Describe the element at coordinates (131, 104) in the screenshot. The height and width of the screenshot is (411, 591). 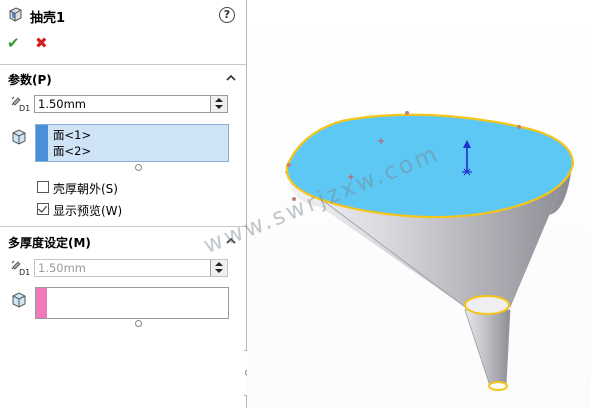
I see `thickness-input: 1.50mm` at that location.